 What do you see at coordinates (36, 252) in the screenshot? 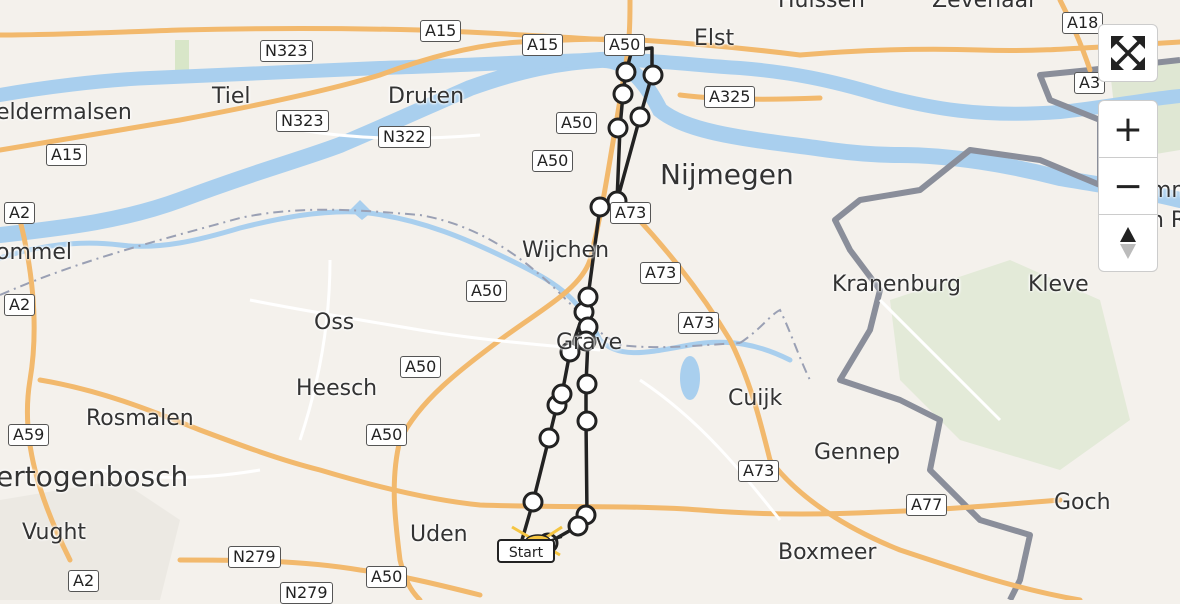
I see `place-label: ommel` at bounding box center [36, 252].